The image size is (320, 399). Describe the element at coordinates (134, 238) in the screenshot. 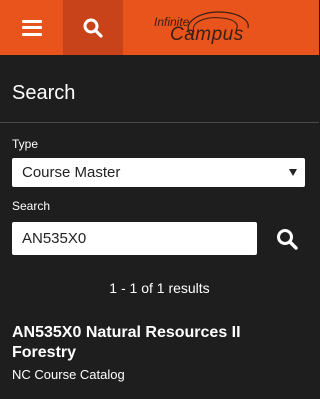

I see `search-input` at that location.